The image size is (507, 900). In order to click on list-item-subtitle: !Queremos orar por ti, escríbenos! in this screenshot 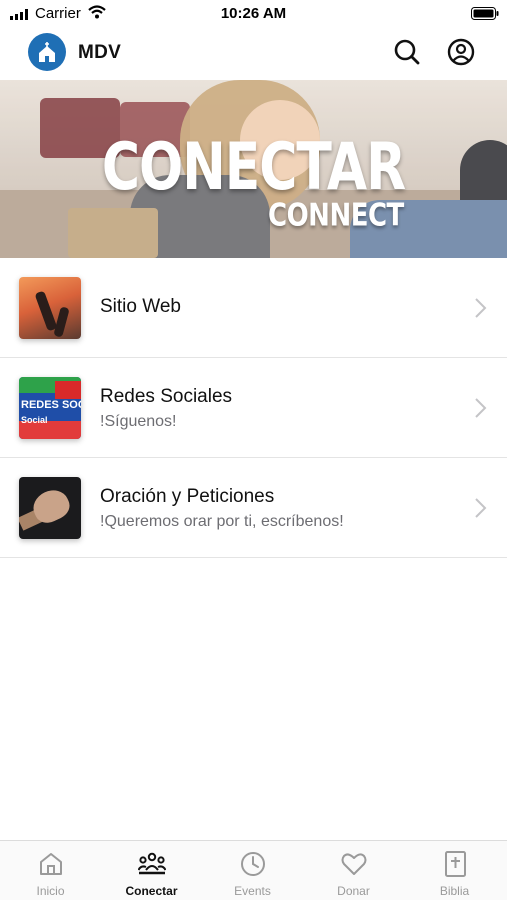, I will do `click(222, 521)`.